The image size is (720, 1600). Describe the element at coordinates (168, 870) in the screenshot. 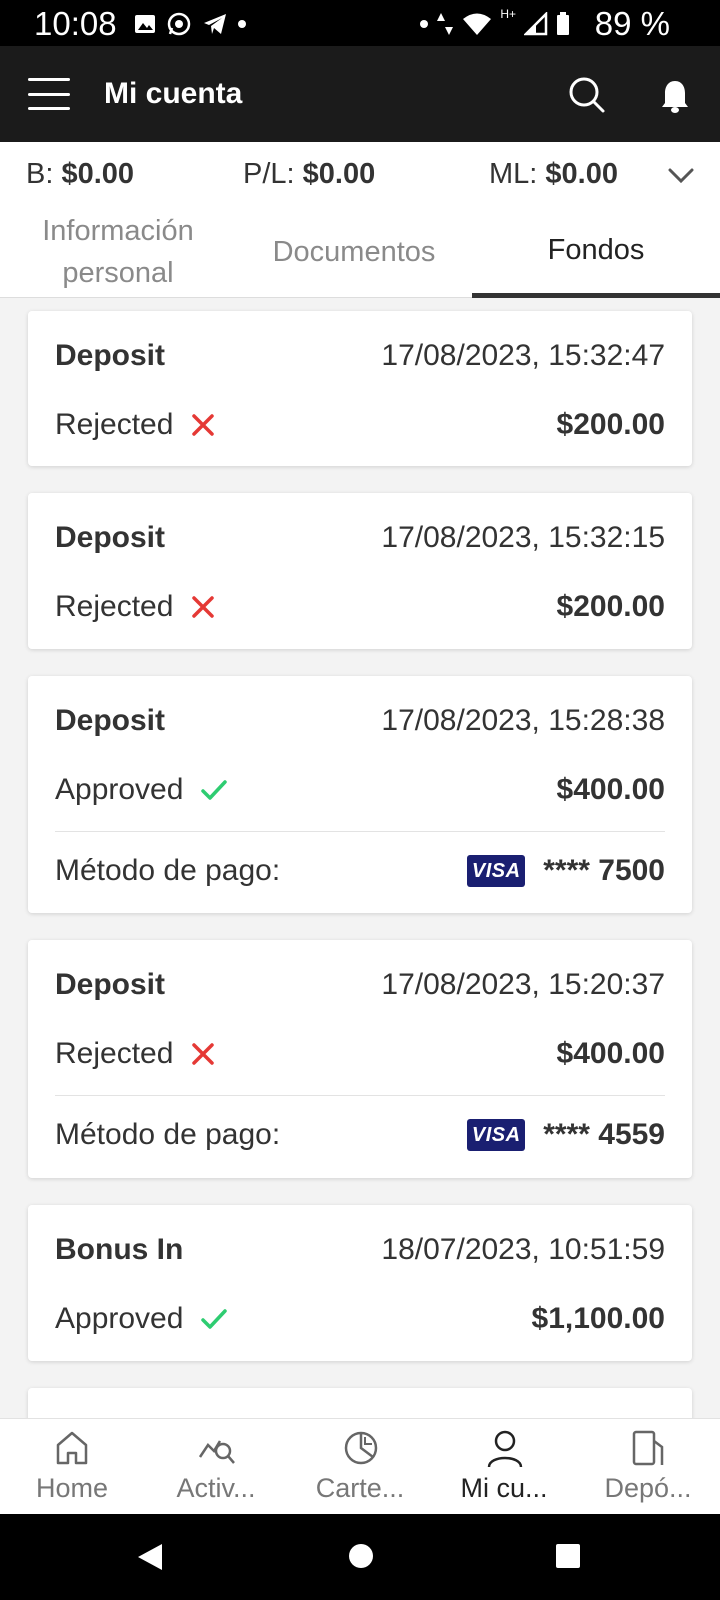

I see `payment-method-label: Método de pago:` at that location.